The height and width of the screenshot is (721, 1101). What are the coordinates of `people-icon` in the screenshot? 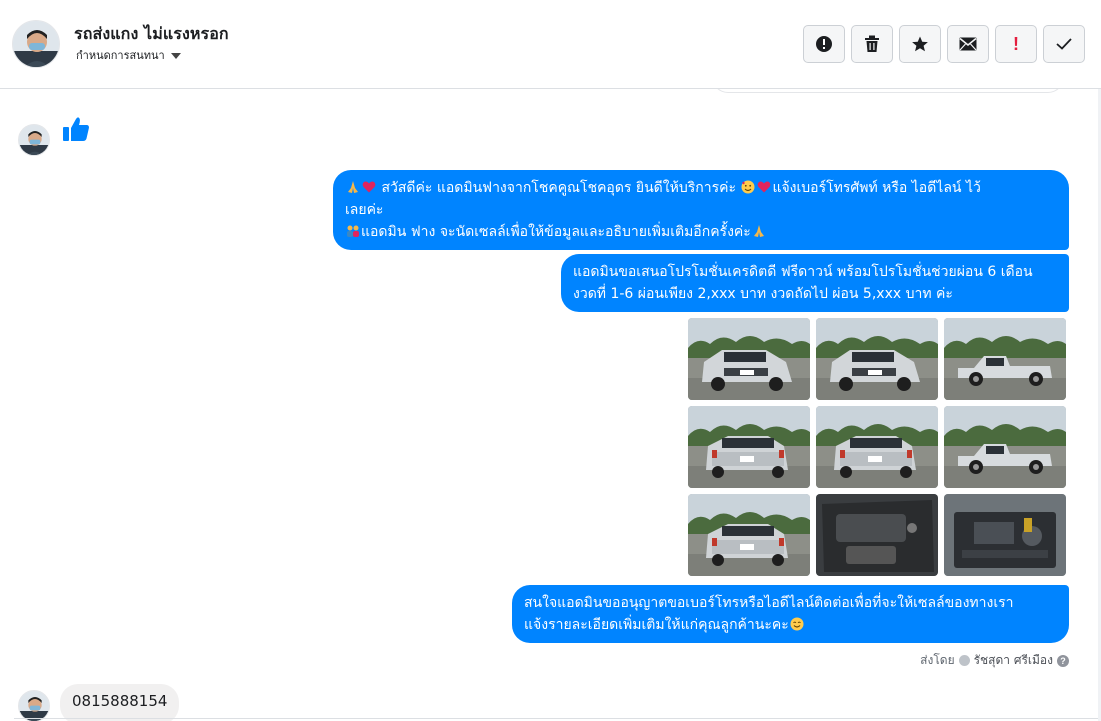 It's located at (353, 231).